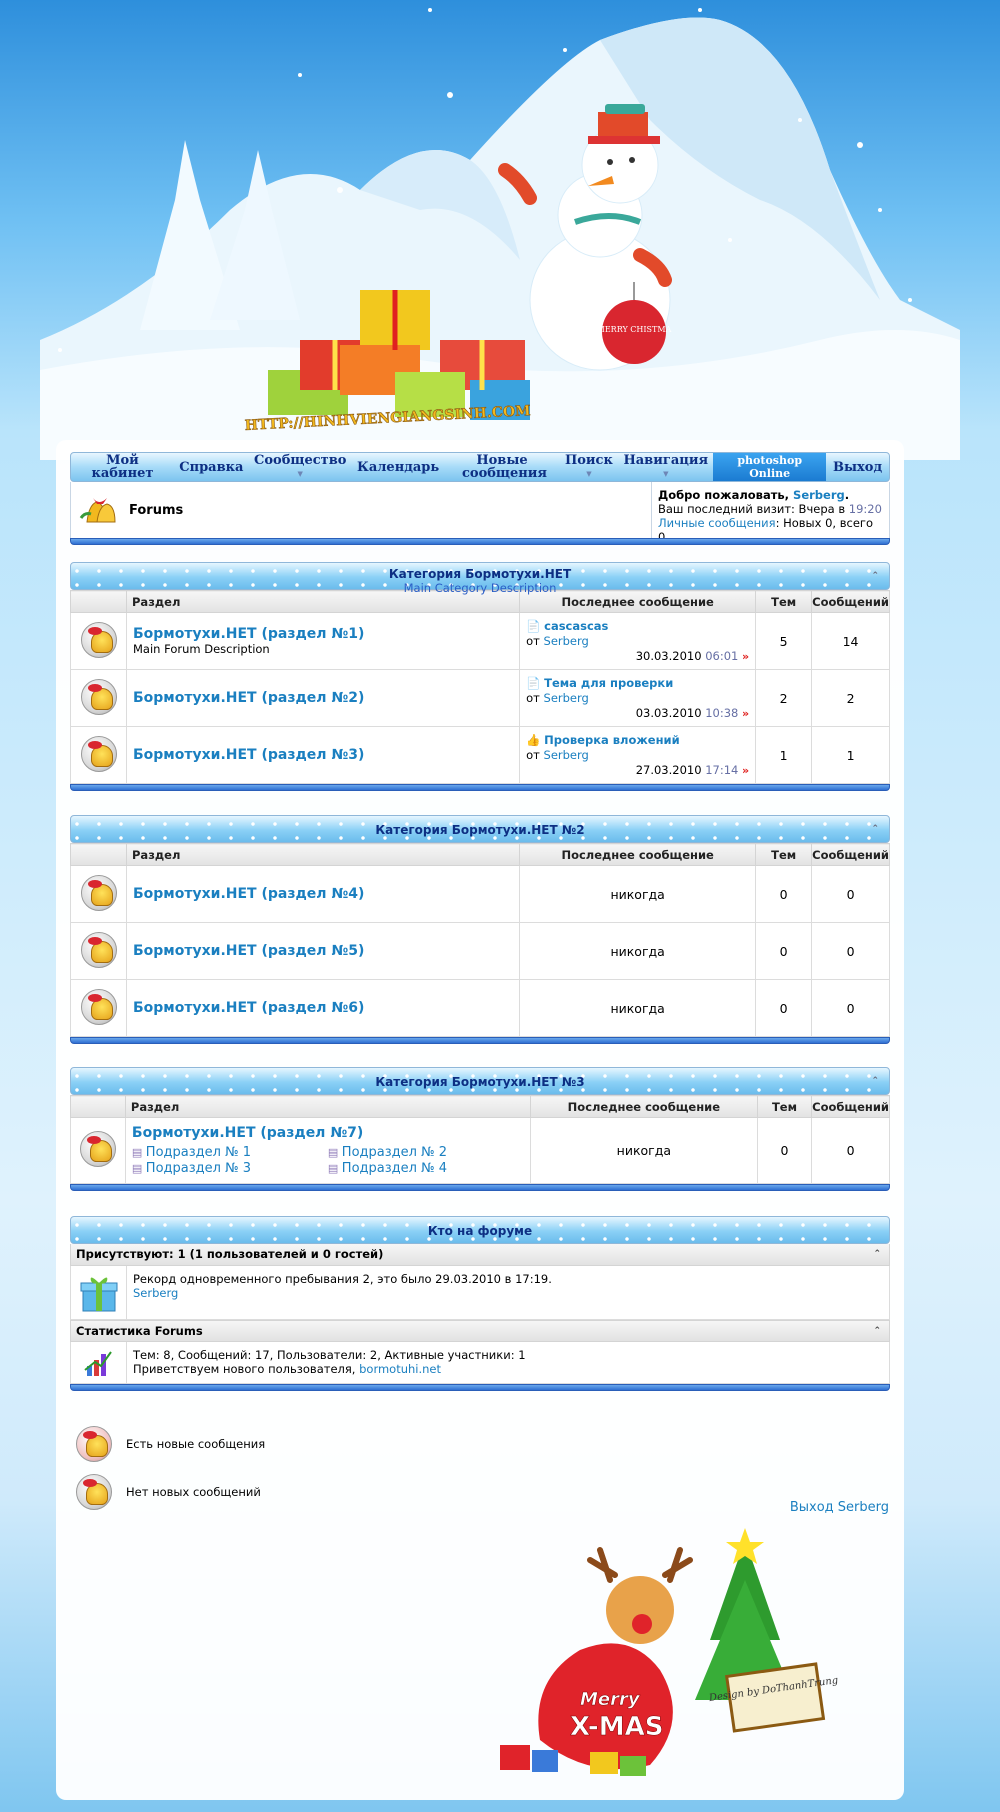  I want to click on category-title-bar: Категория Бормотухи.НЕТ №3 ⌃, so click(480, 1081).